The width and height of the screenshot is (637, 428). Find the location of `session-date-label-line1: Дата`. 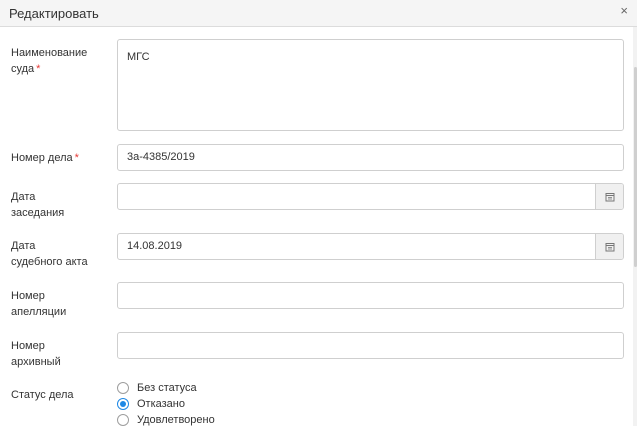

session-date-label-line1: Дата is located at coordinates (23, 197).